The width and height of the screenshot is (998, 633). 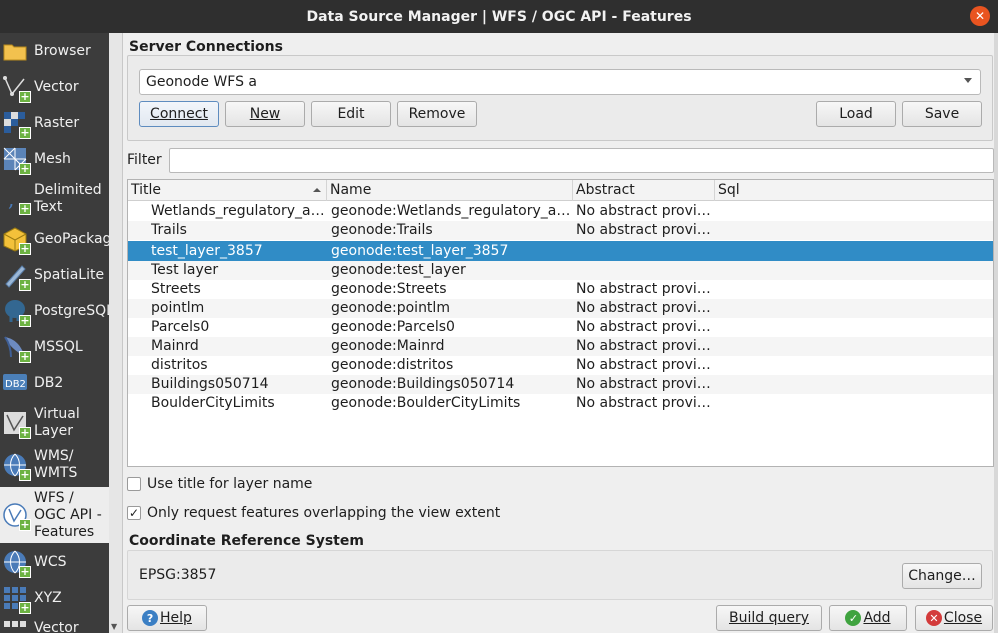 What do you see at coordinates (560, 98) in the screenshot?
I see `server-connections-group` at bounding box center [560, 98].